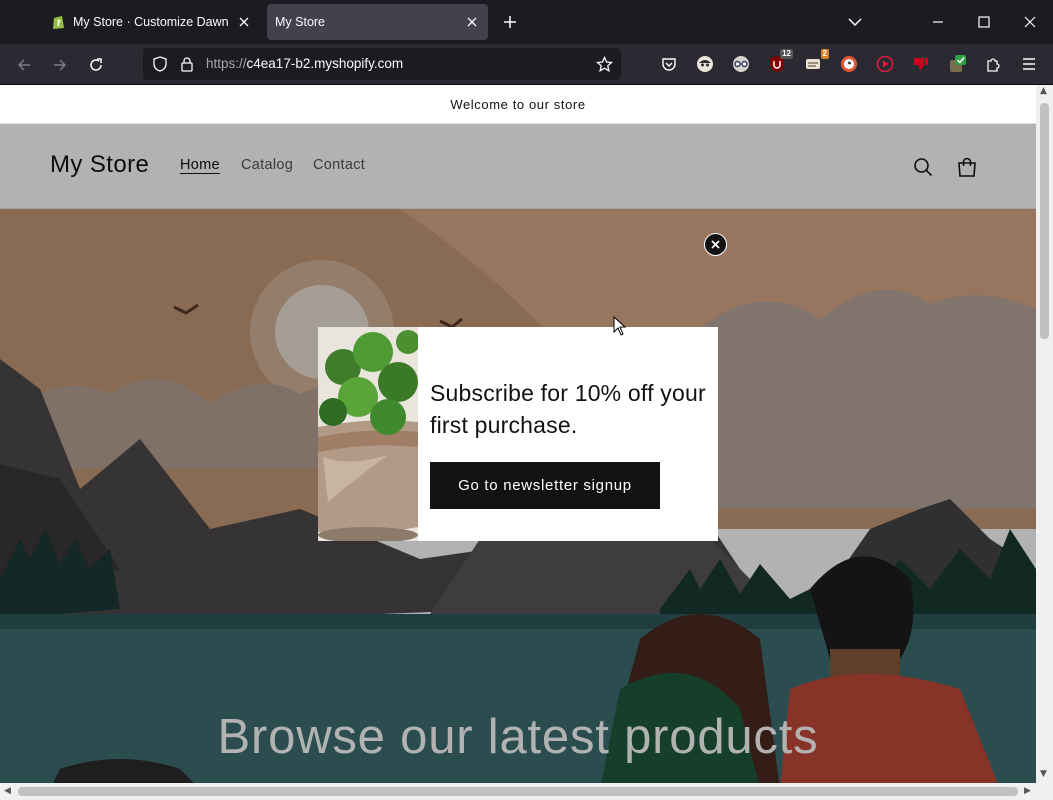 The height and width of the screenshot is (800, 1053). Describe the element at coordinates (1044, 434) in the screenshot. I see `vertical-scrollbar: ▲ ▼` at that location.